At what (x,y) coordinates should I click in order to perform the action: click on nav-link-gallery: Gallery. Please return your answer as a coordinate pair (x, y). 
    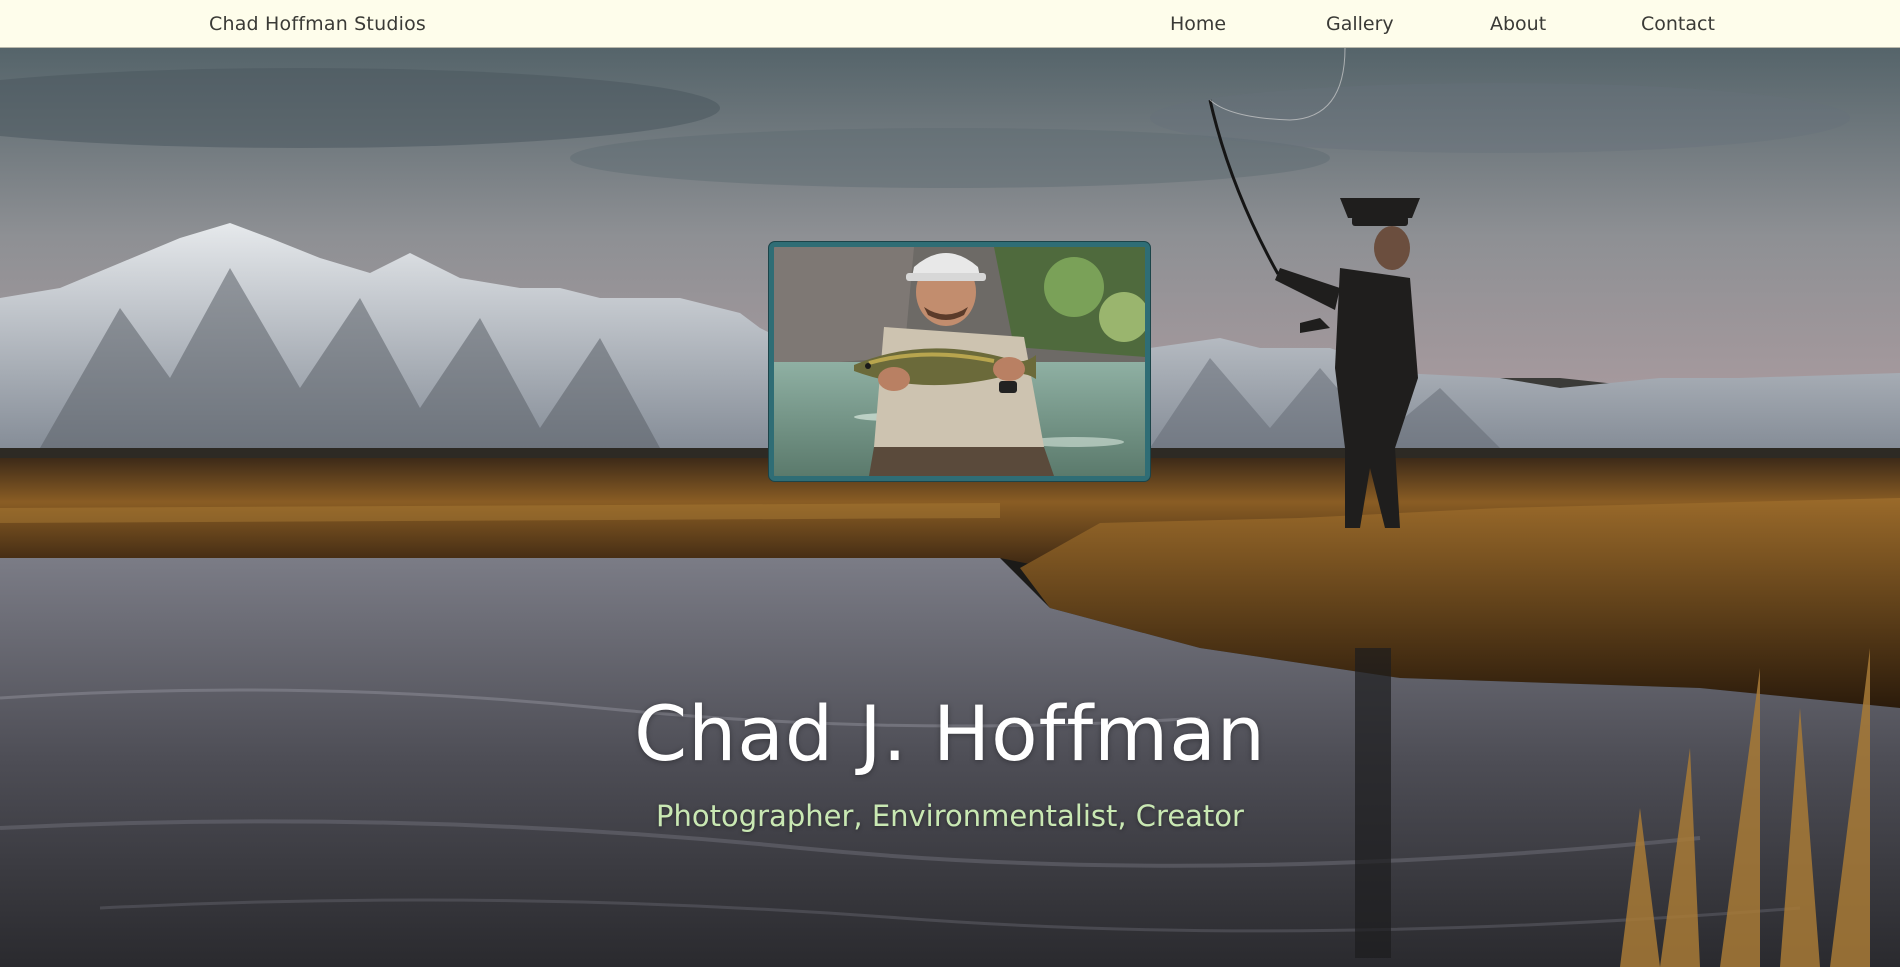
    Looking at the image, I should click on (1360, 24).